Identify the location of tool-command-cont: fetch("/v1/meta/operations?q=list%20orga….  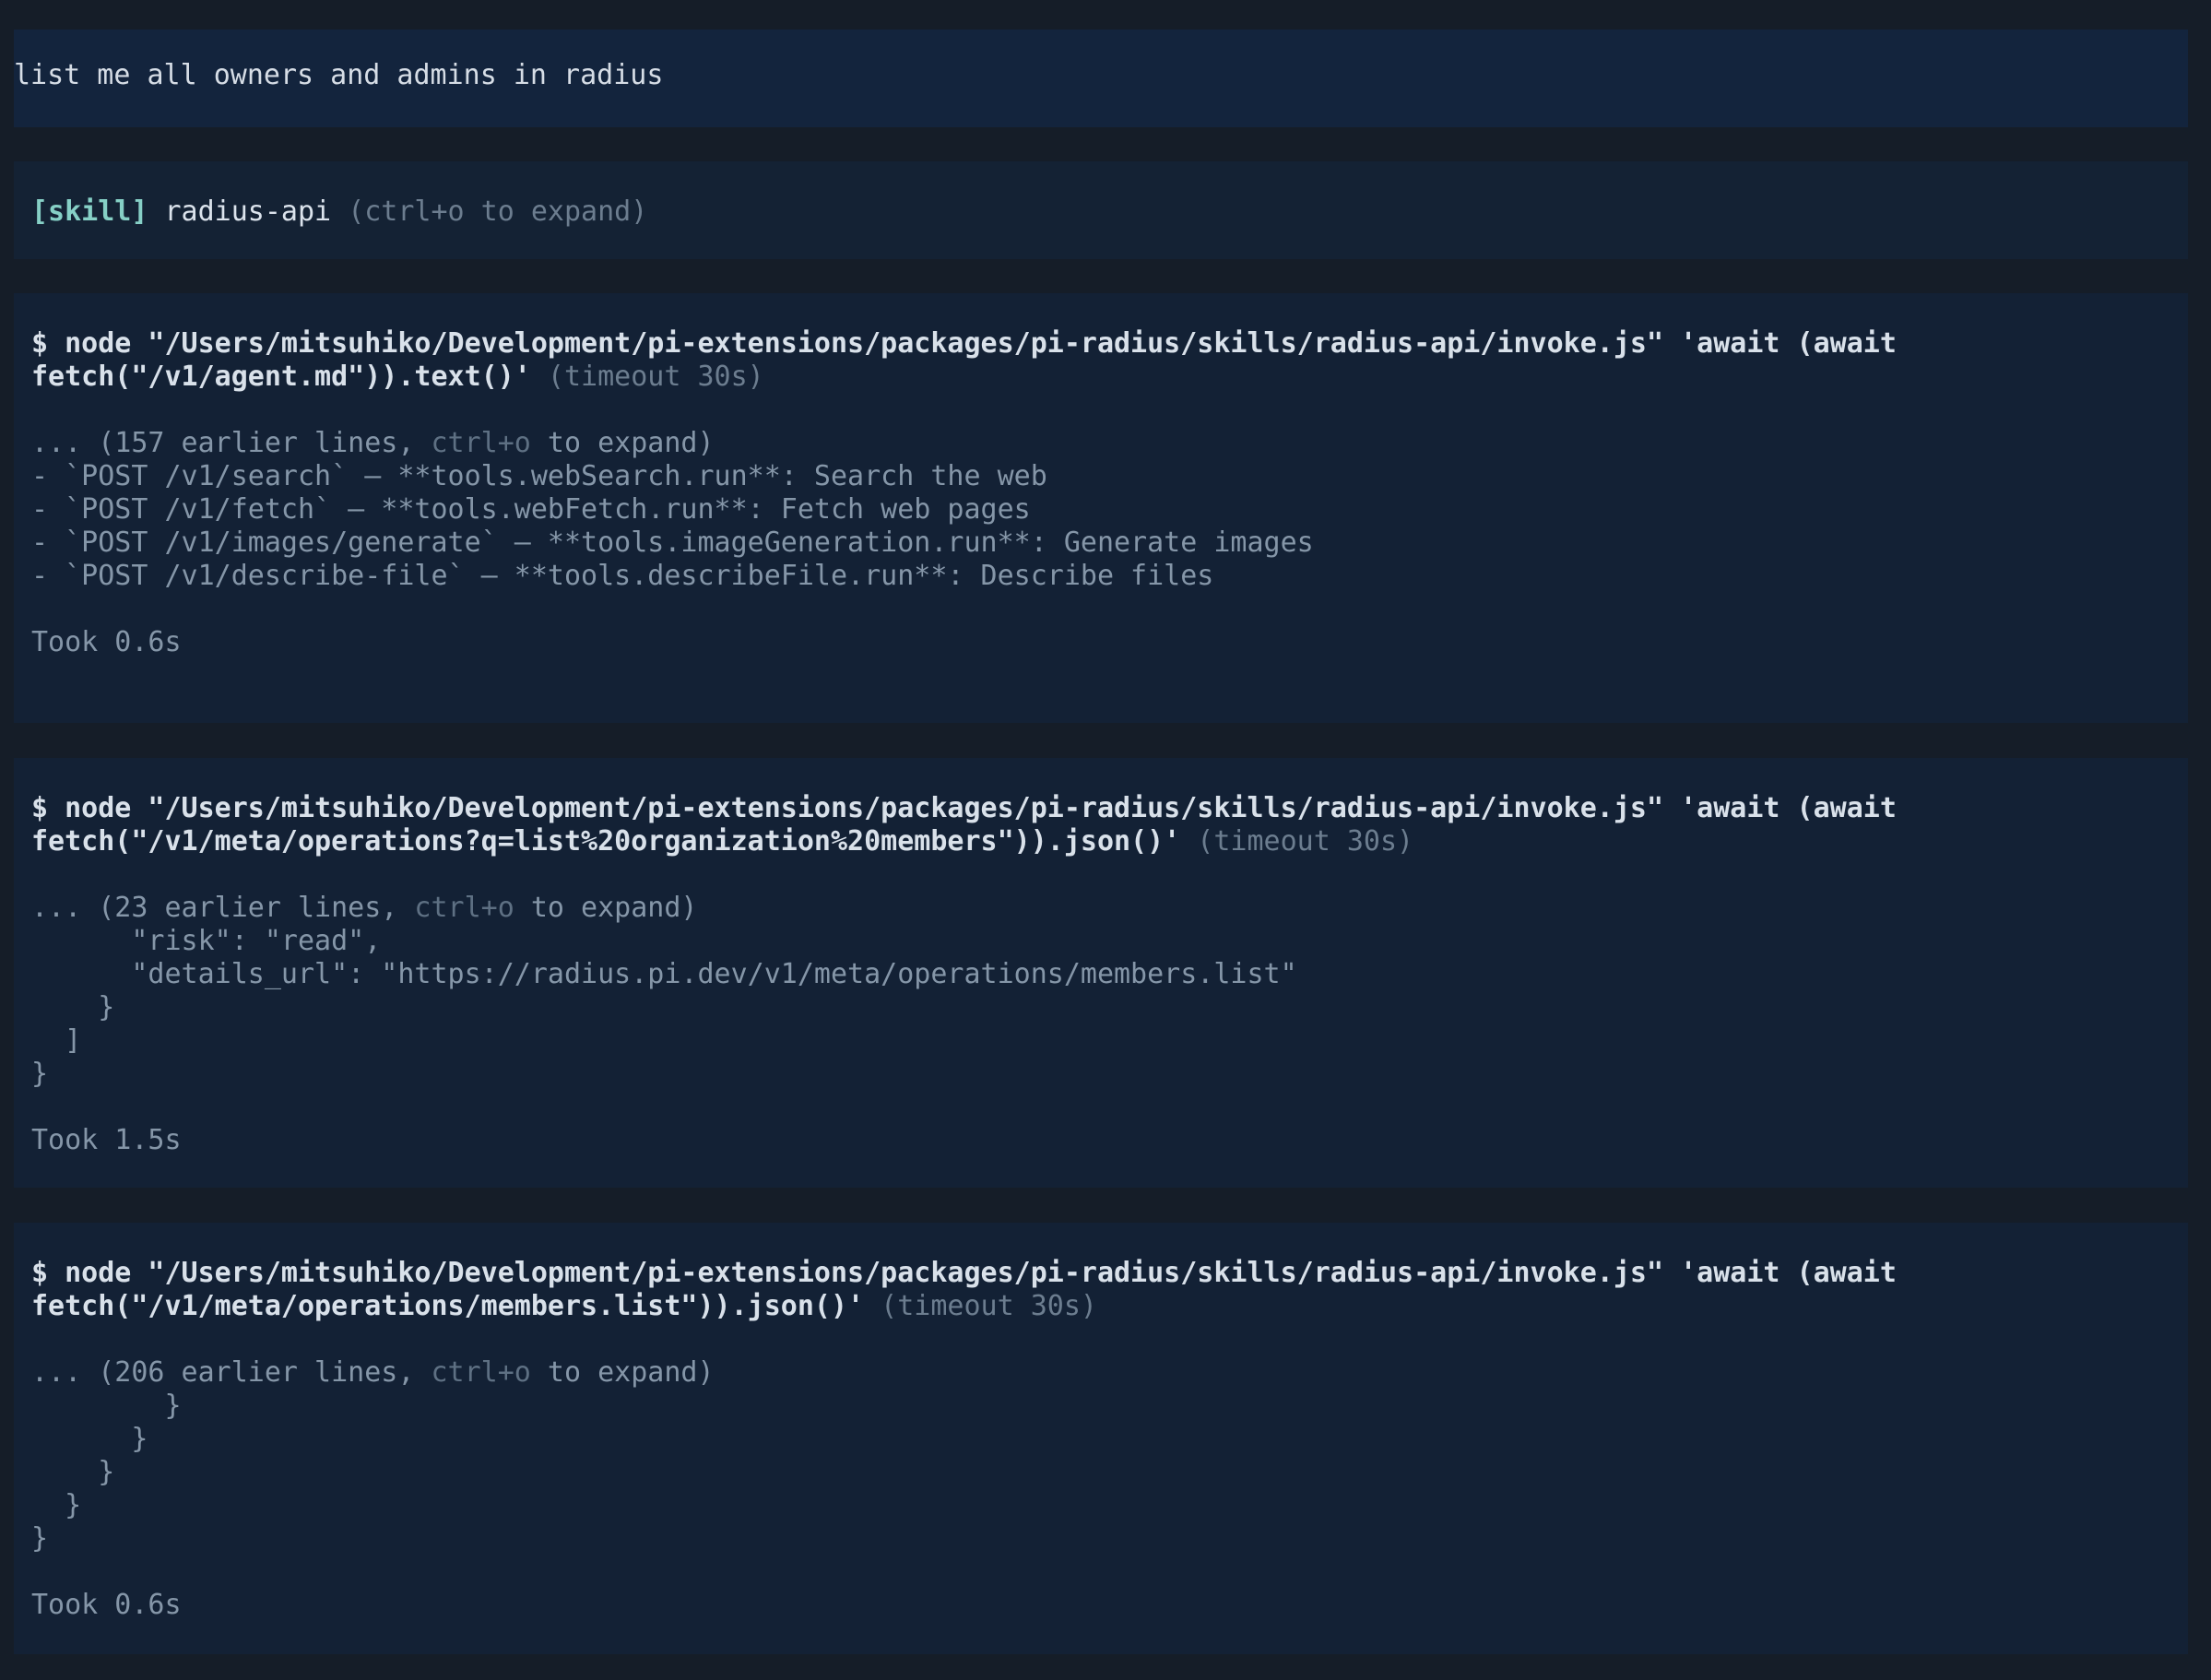
(722, 841).